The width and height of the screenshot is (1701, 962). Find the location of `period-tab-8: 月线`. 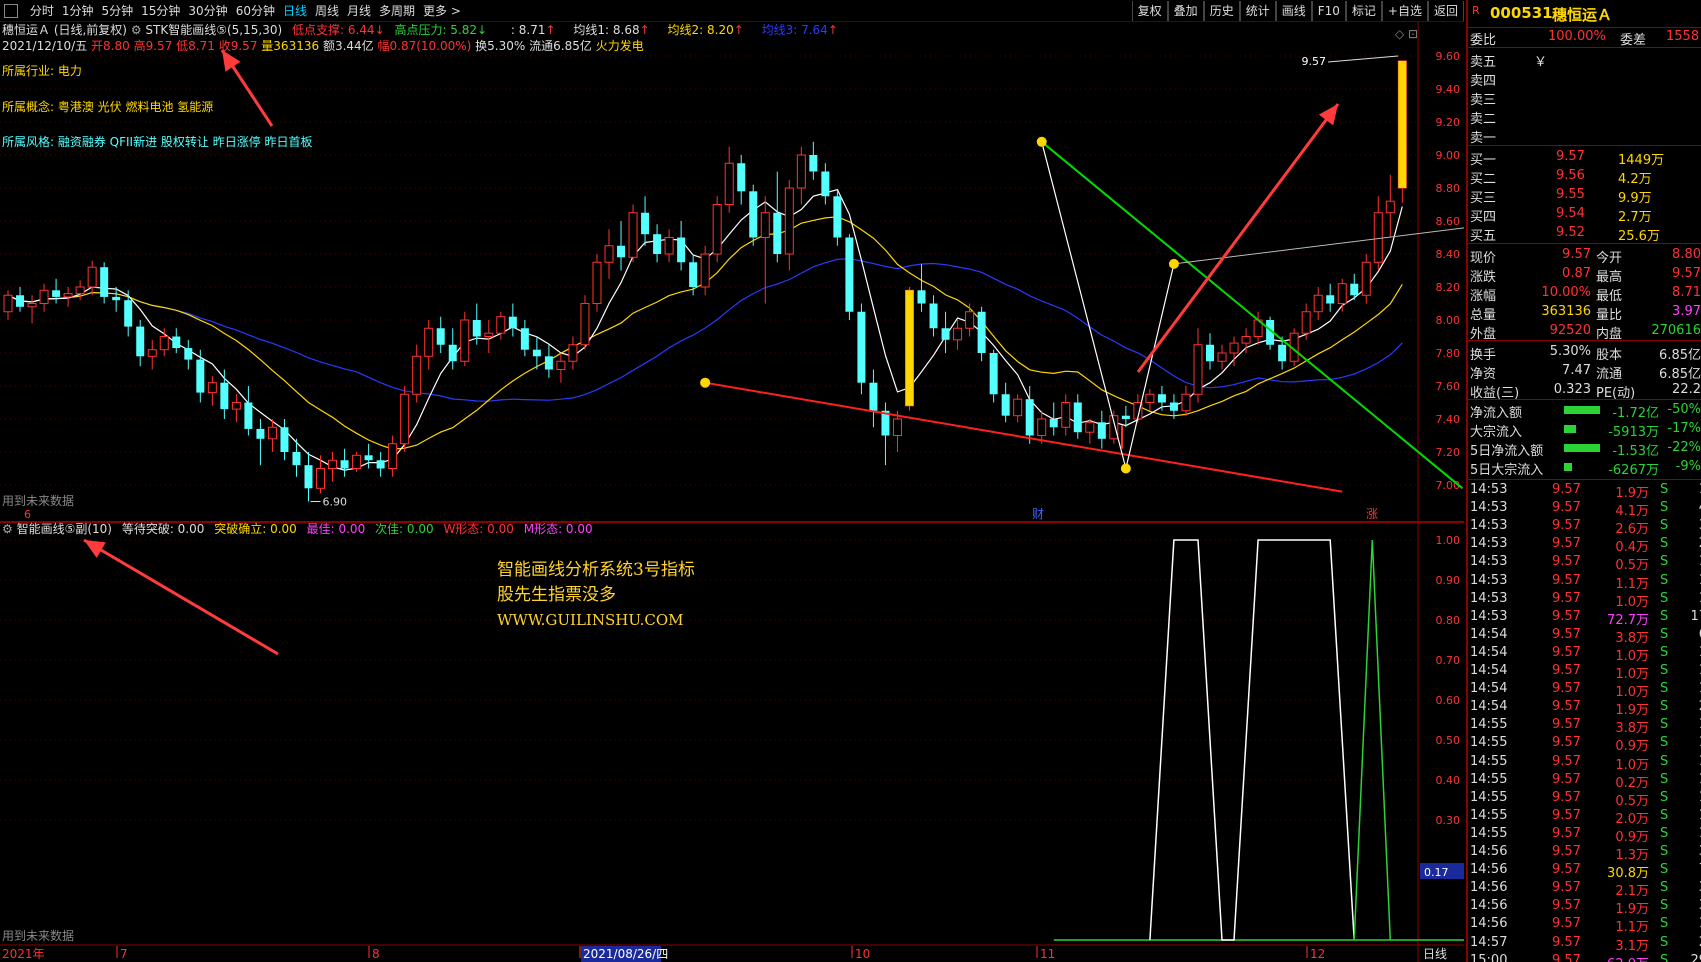

period-tab-8: 月线 is located at coordinates (359, 11).